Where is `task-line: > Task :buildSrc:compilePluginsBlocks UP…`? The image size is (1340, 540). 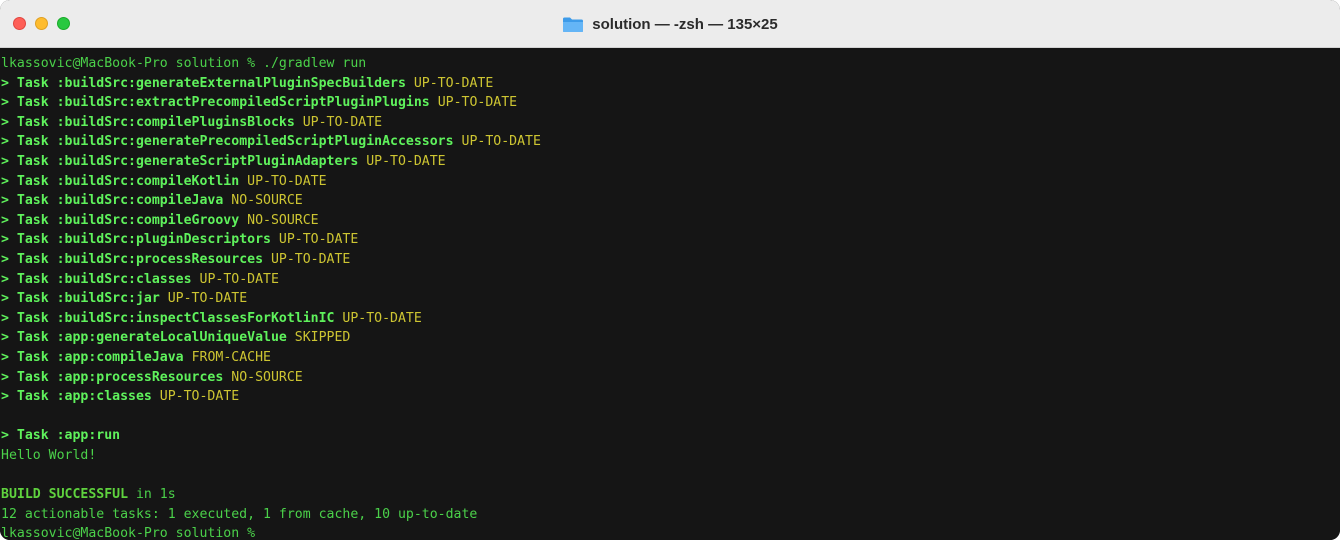 task-line: > Task :buildSrc:compilePluginsBlocks UP… is located at coordinates (670, 123).